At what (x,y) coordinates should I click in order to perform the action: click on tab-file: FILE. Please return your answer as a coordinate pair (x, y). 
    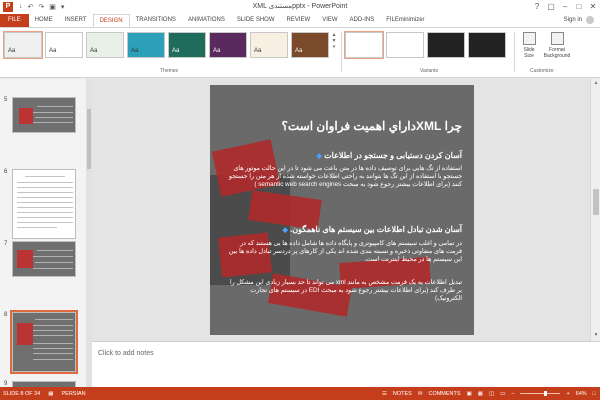
    Looking at the image, I should click on (14, 20).